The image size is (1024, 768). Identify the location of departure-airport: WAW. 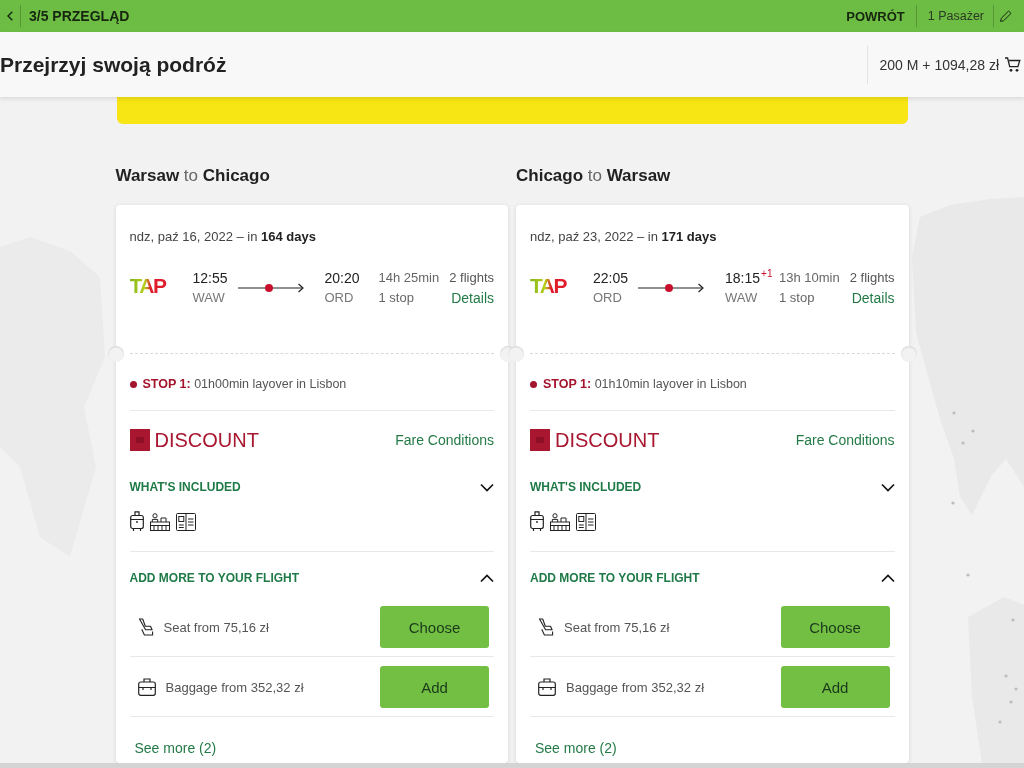
(208, 298).